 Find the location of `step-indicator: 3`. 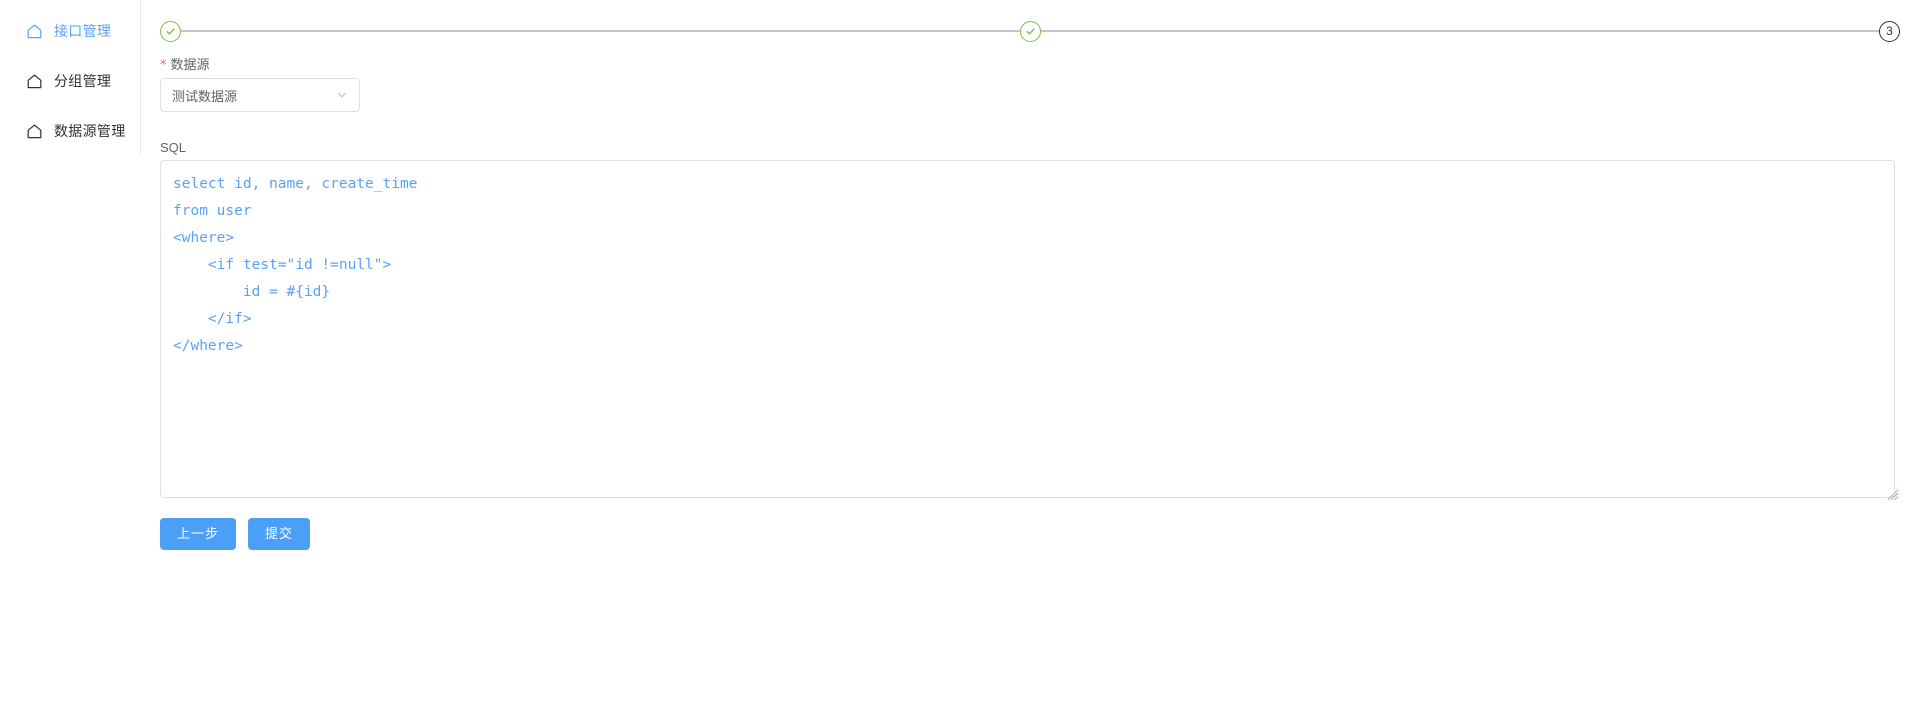

step-indicator: 3 is located at coordinates (1030, 31).